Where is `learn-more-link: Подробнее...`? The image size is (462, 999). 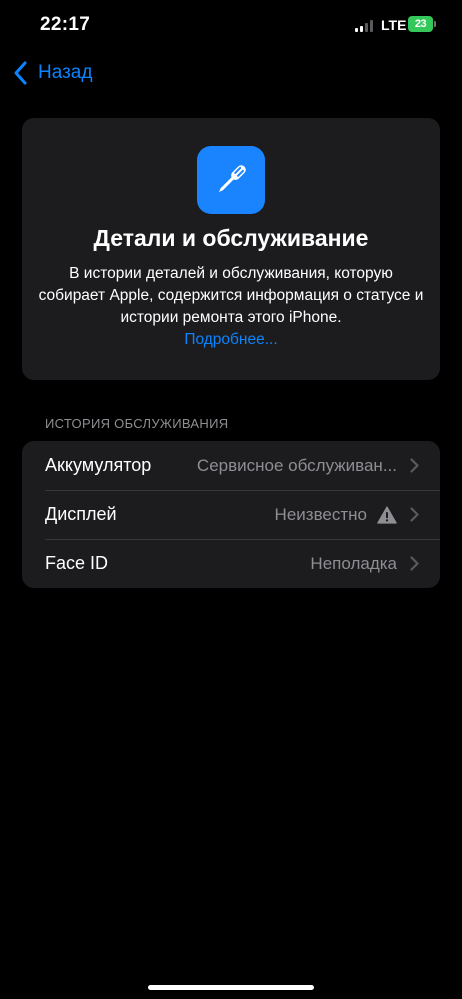
learn-more-link: Подробнее... is located at coordinates (231, 340).